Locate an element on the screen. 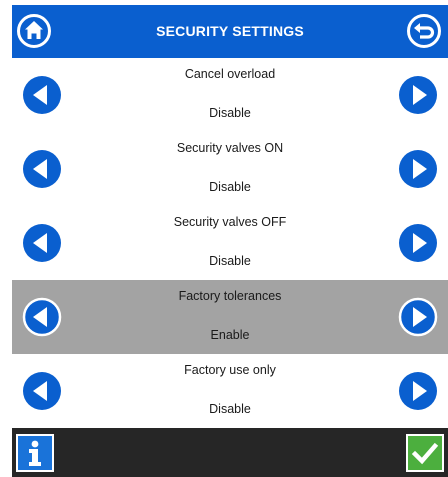 The image size is (448, 477). info-button is located at coordinates (35, 453).